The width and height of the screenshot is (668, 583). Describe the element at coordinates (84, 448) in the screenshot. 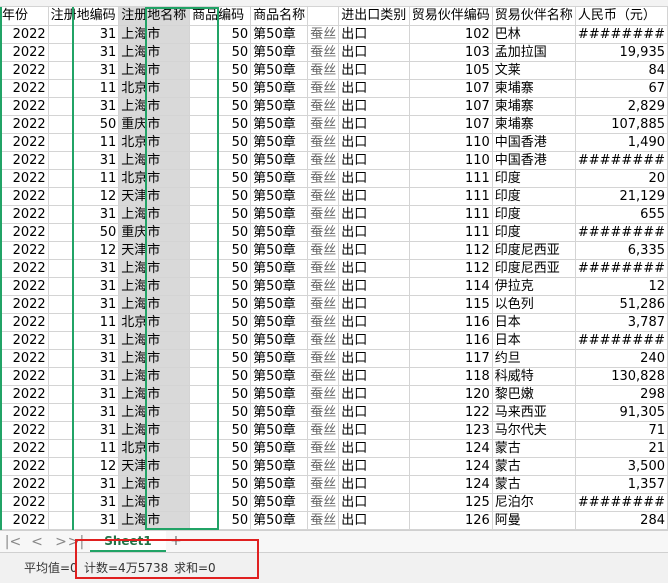

I see `table-cell: 11` at that location.